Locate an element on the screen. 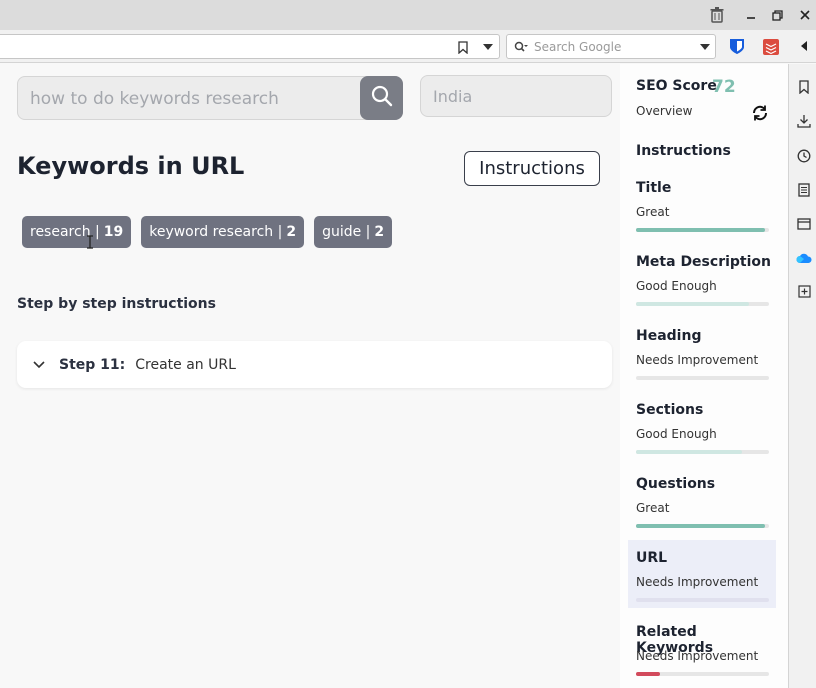 This screenshot has height=688, width=816. steps-heading: Step by step instructions is located at coordinates (116, 304).